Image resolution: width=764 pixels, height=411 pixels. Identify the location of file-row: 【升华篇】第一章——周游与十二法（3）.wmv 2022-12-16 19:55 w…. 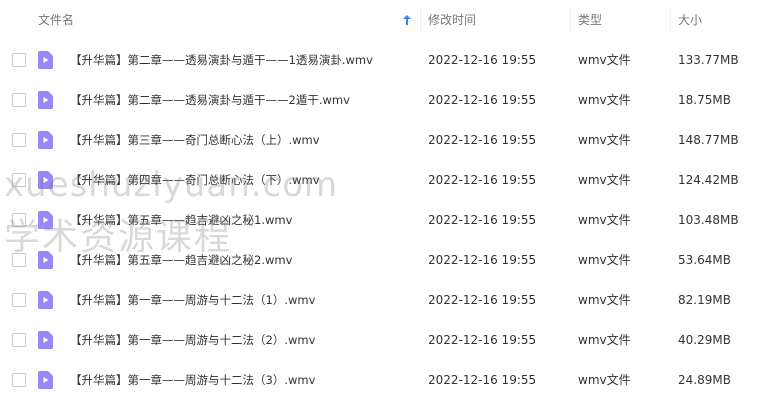
(382, 380).